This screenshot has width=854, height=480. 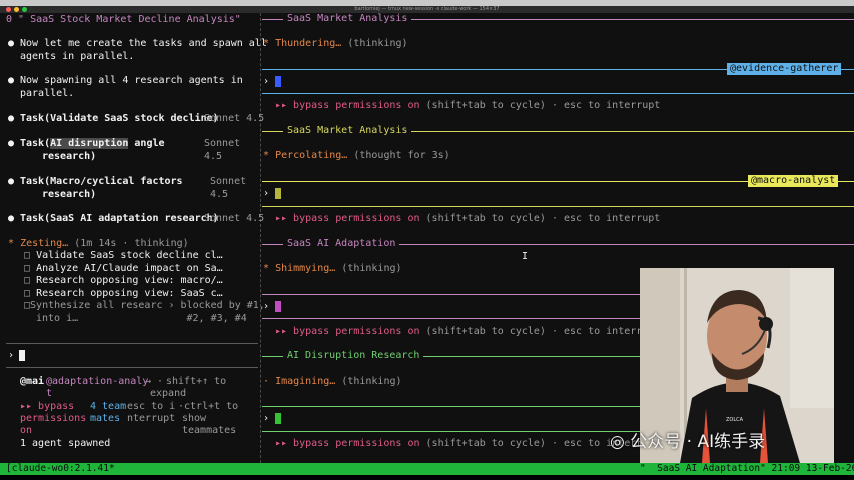 What do you see at coordinates (97, 382) in the screenshot?
I see `teammate-handle: @adaptation-analy` at bounding box center [97, 382].